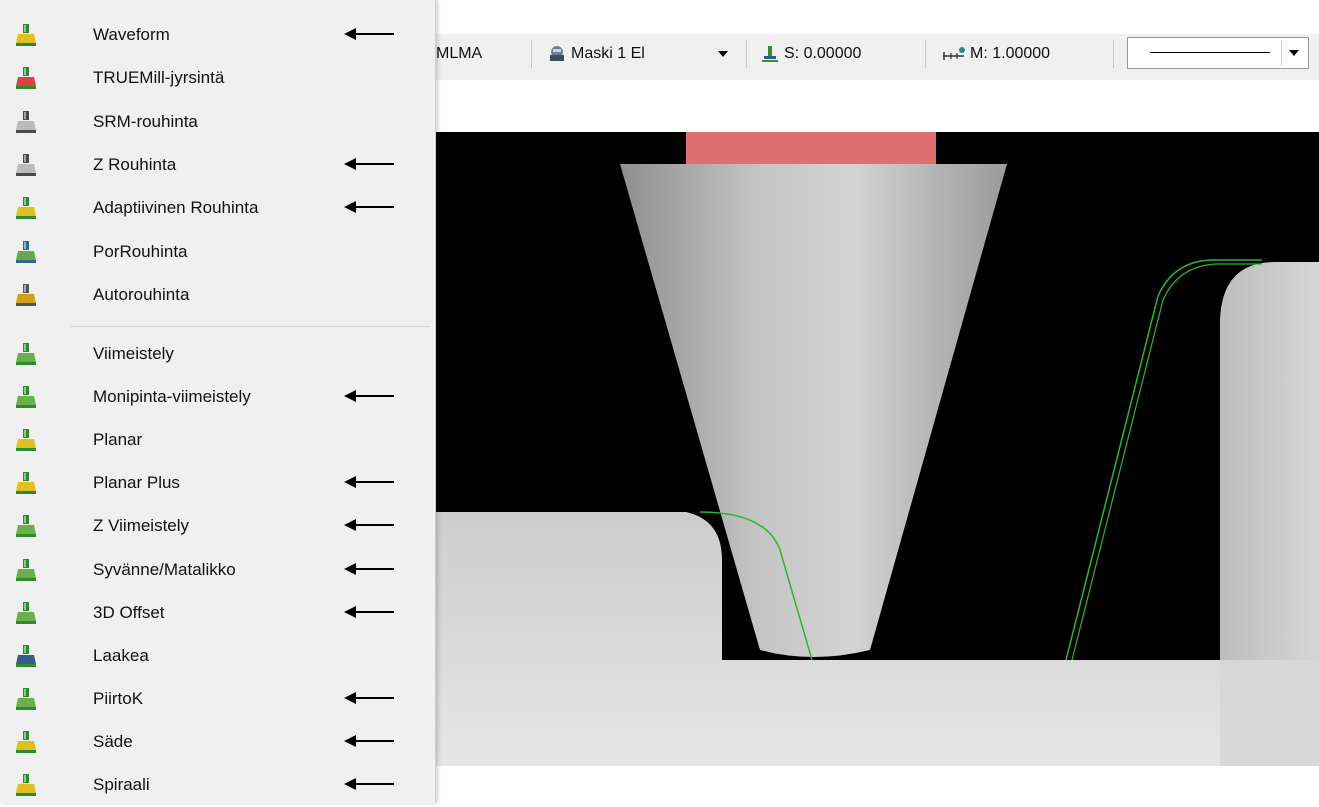 The image size is (1319, 807). What do you see at coordinates (26, 741) in the screenshot?
I see `radial-icon` at bounding box center [26, 741].